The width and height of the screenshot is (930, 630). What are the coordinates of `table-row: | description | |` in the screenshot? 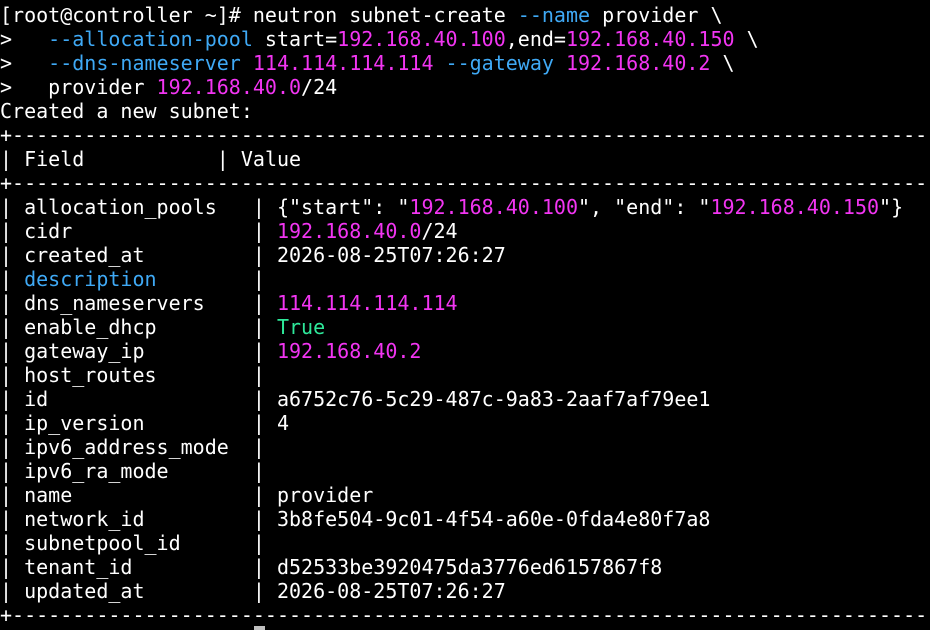 It's located at (465, 279).